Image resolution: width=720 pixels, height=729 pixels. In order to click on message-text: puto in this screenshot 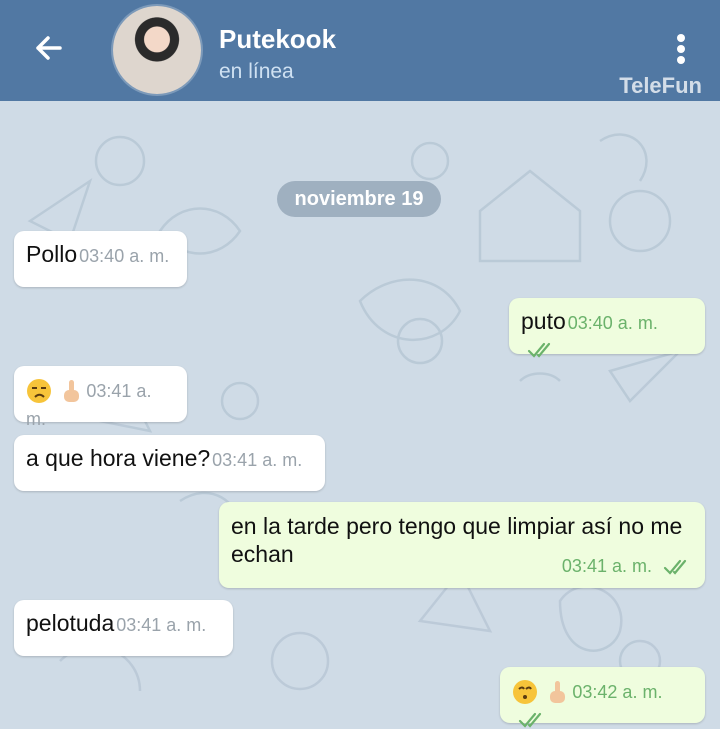, I will do `click(543, 321)`.